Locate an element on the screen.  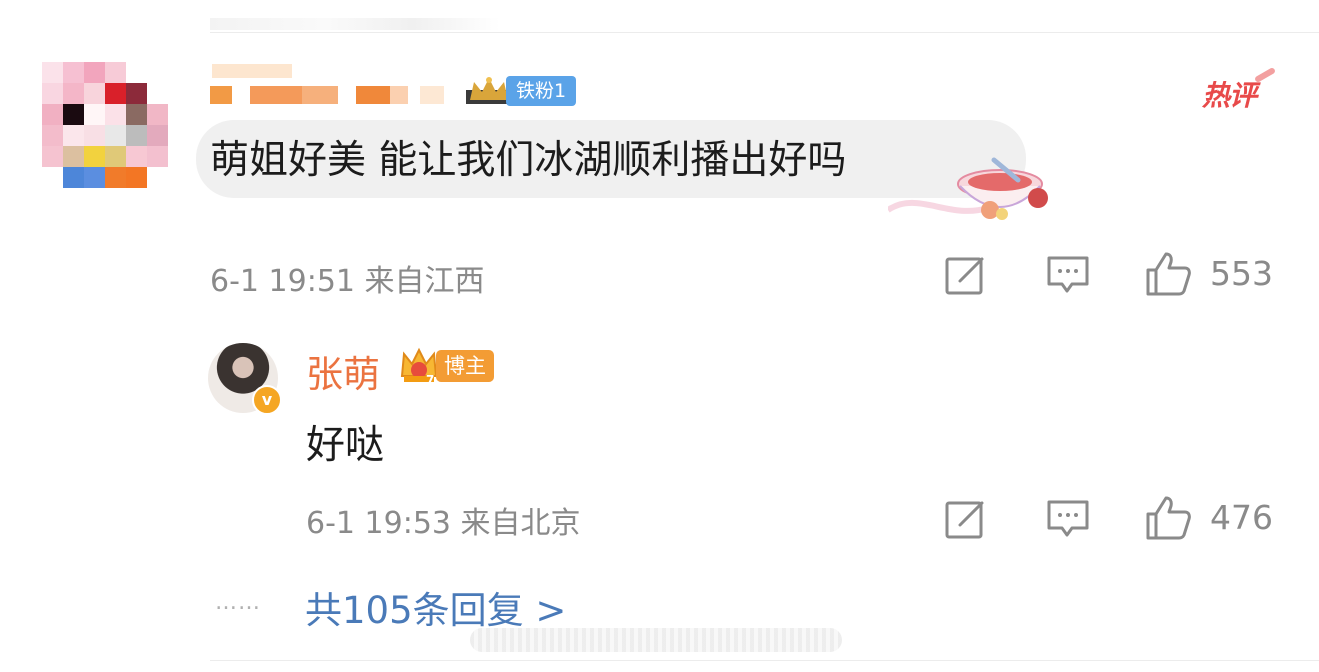
dessert-bowl-sticker is located at coordinates (968, 188).